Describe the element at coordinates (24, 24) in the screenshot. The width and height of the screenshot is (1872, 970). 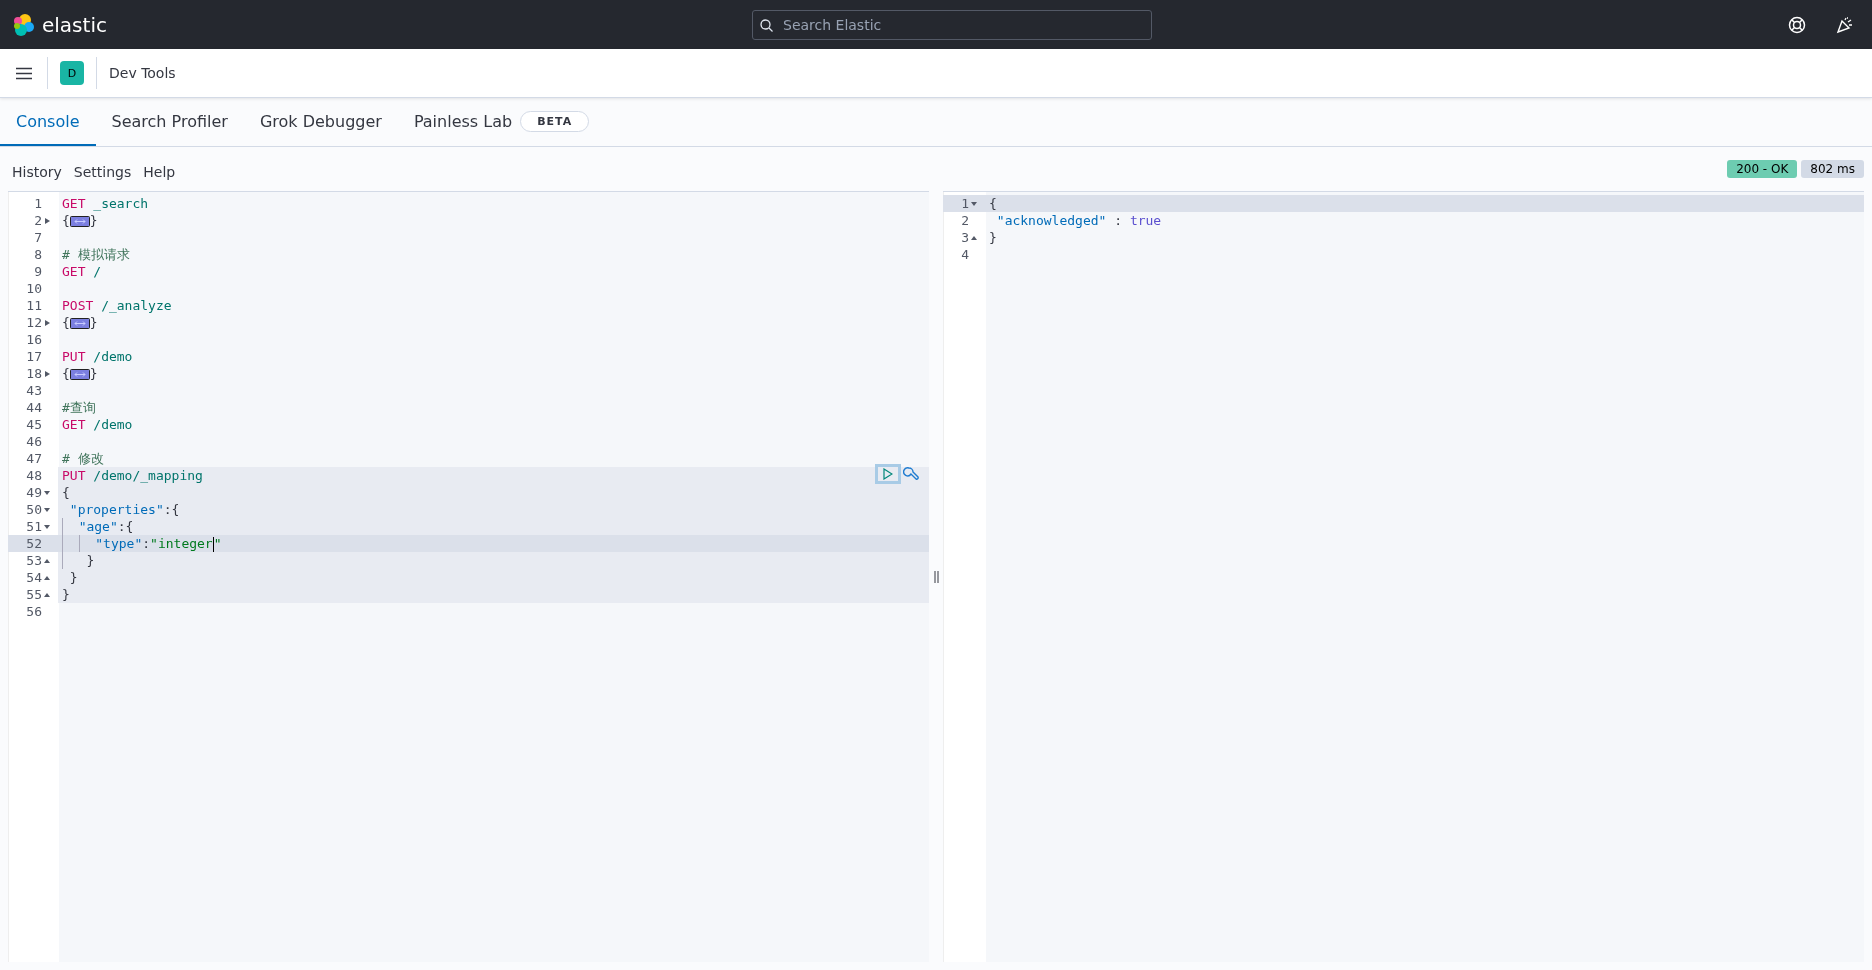
I see `elastic-logo-icon` at that location.